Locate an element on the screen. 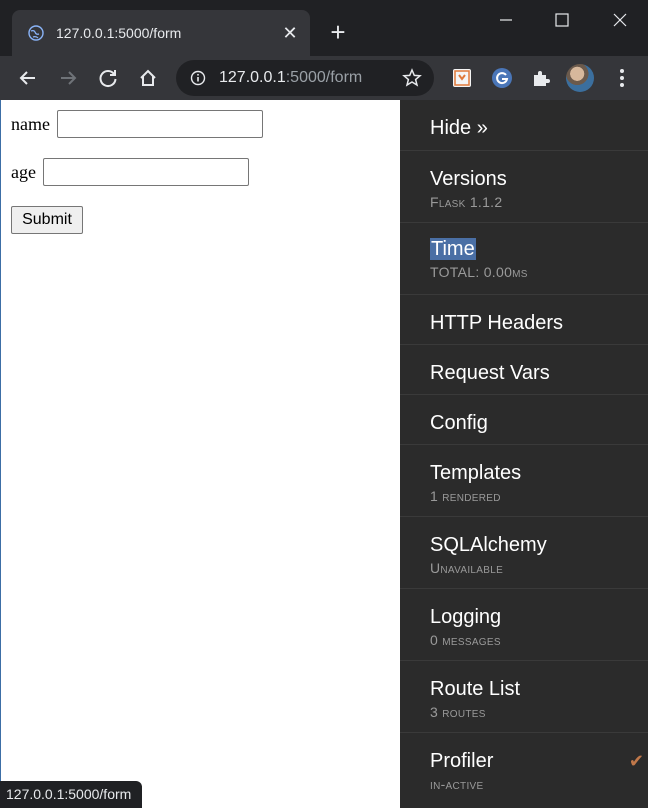 Image resolution: width=648 pixels, height=808 pixels. panel-title: Logging is located at coordinates (466, 617).